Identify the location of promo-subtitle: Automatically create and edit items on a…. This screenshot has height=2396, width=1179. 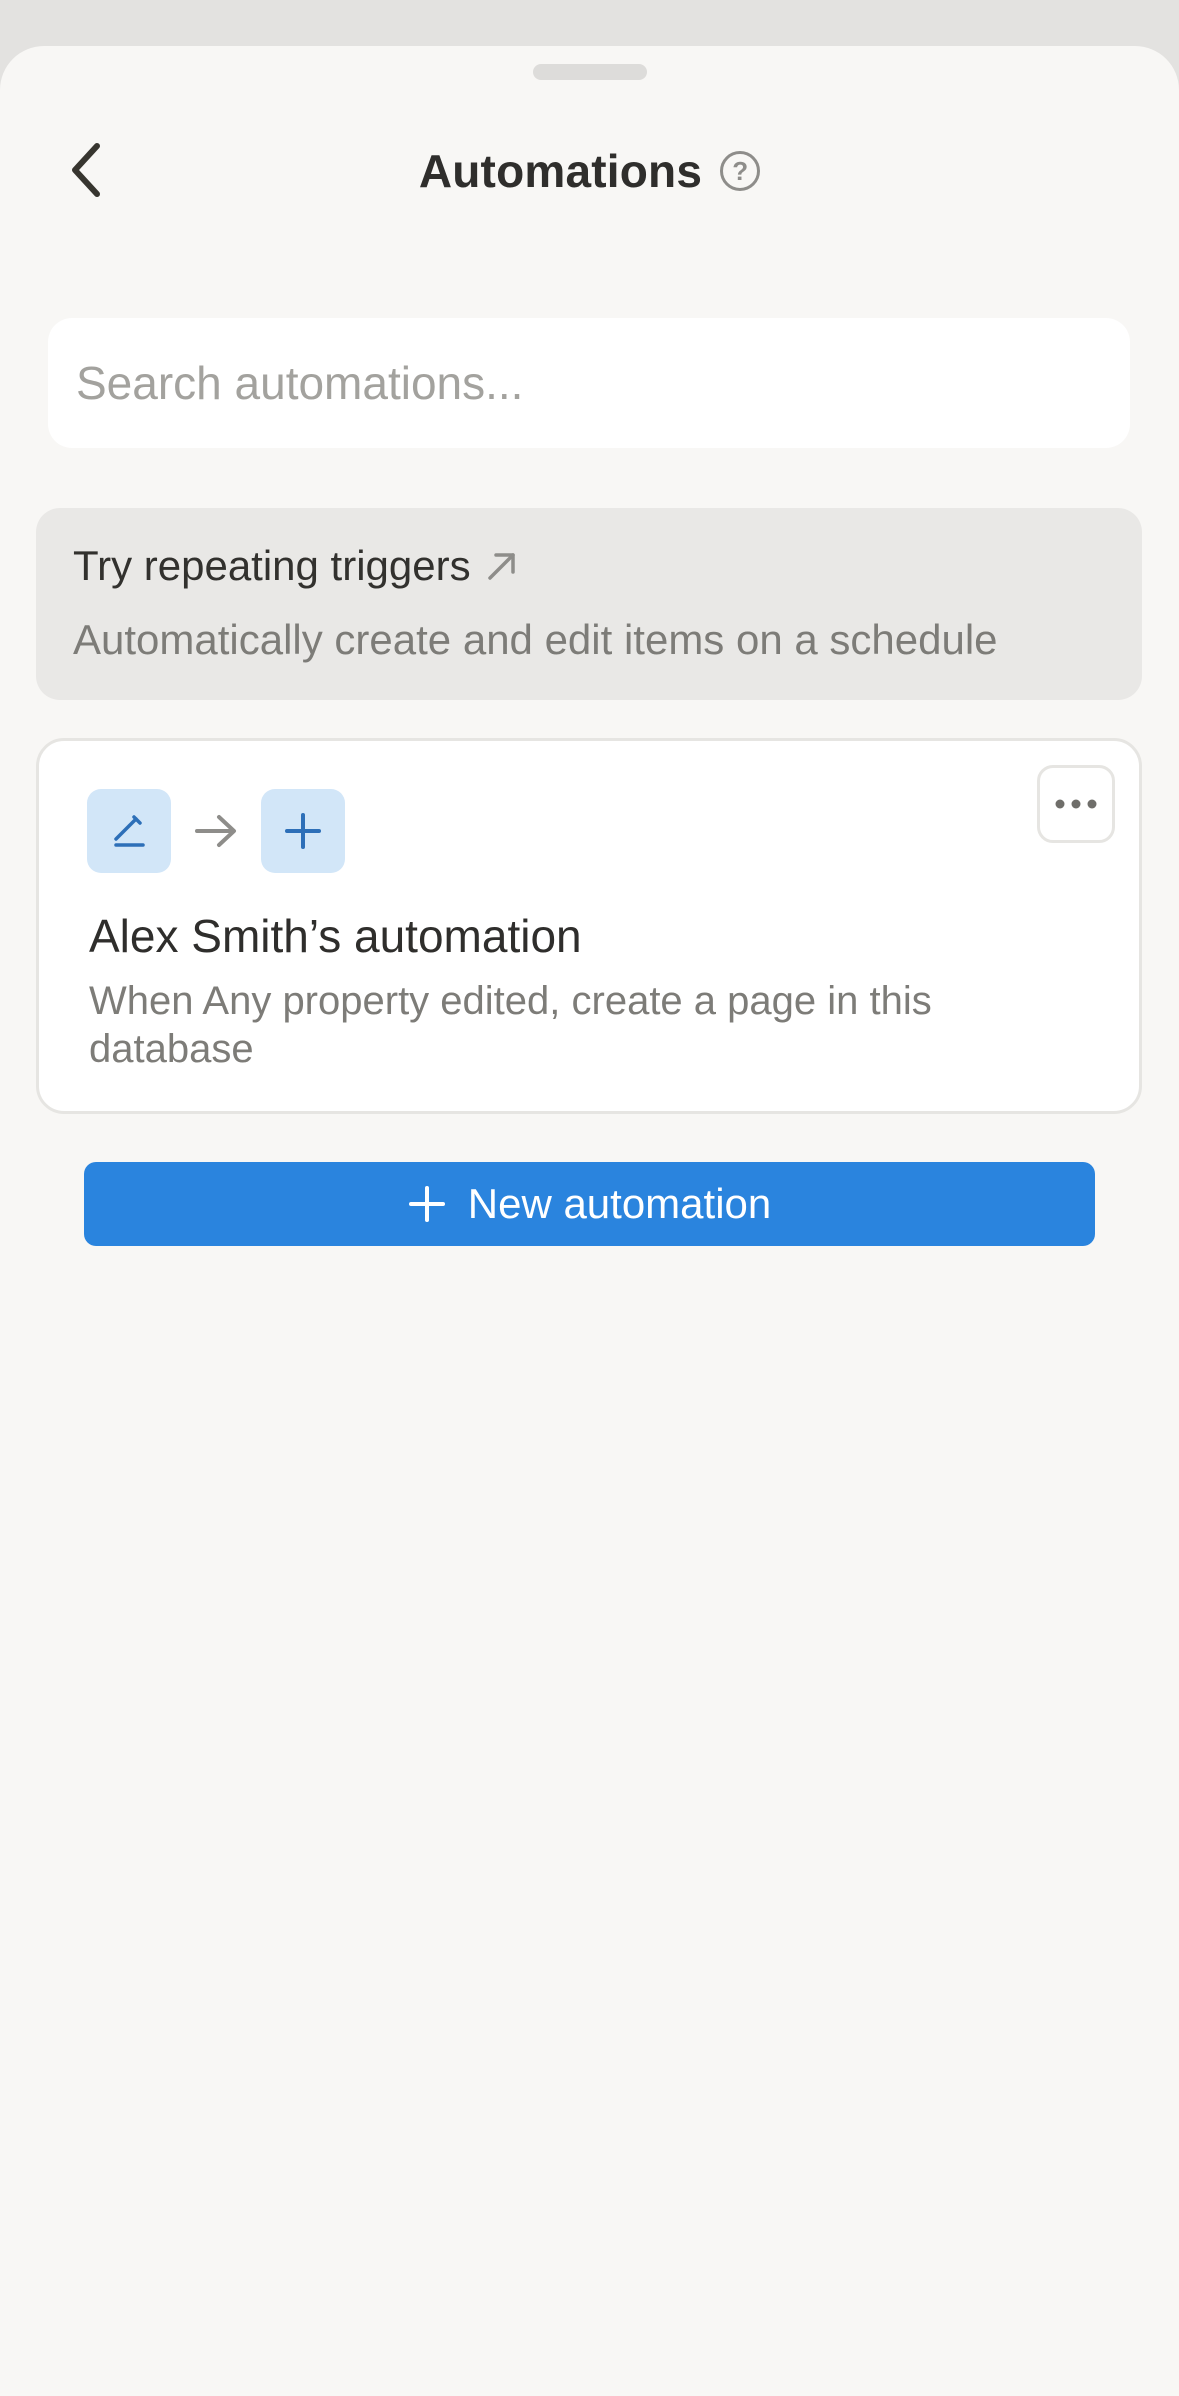
(535, 639).